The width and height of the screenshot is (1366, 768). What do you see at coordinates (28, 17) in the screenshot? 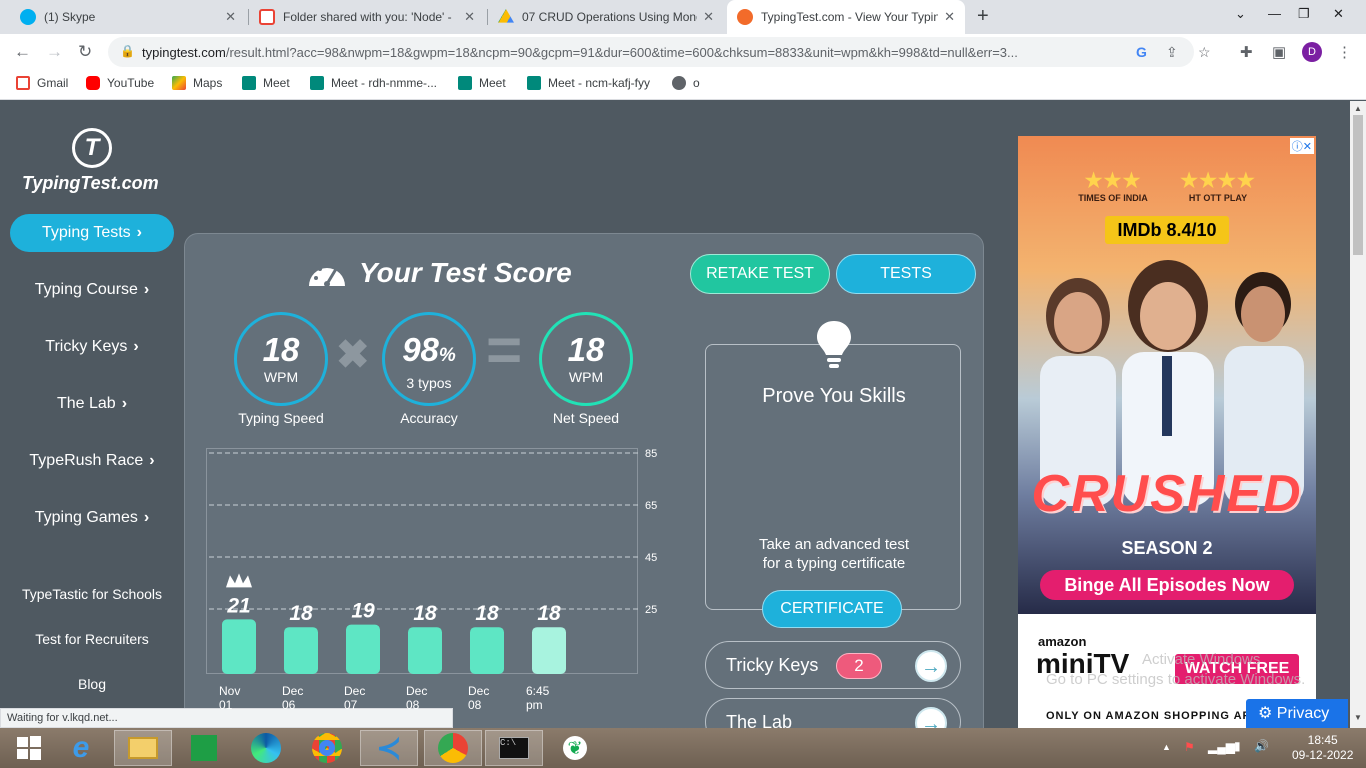
I see `skype-icon` at bounding box center [28, 17].